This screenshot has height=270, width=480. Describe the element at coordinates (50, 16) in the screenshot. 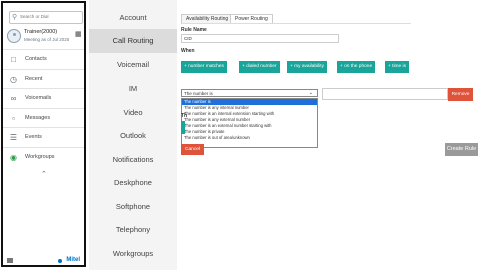

I see `search-input` at that location.